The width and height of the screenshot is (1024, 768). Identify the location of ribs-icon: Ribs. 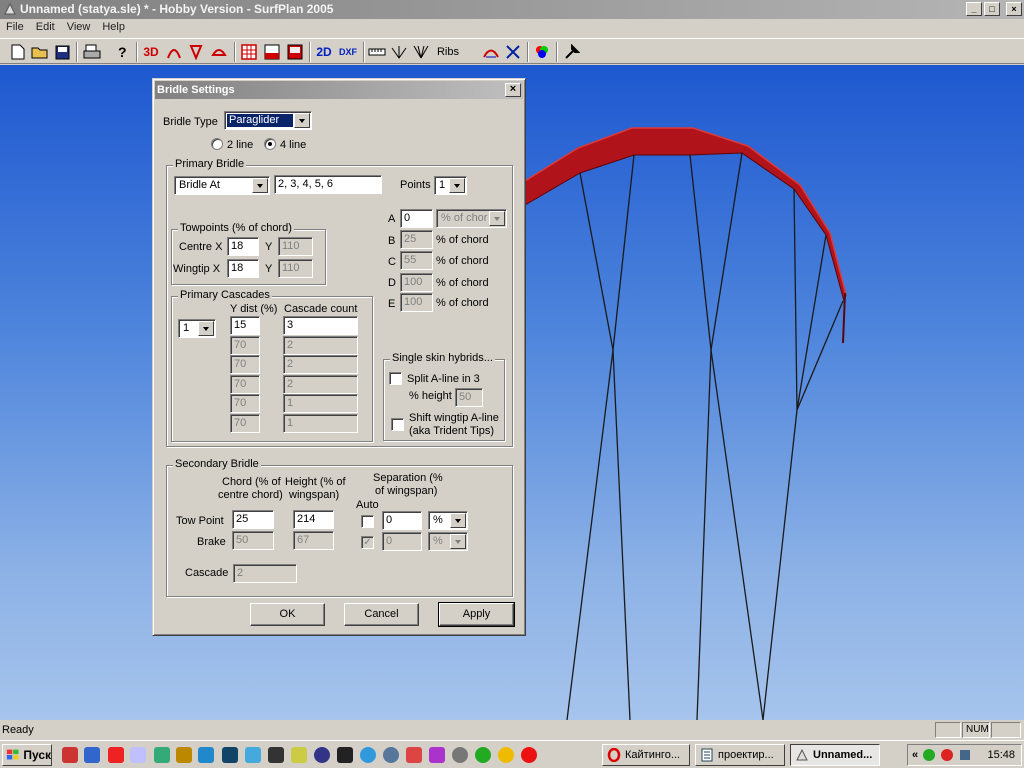
(448, 52).